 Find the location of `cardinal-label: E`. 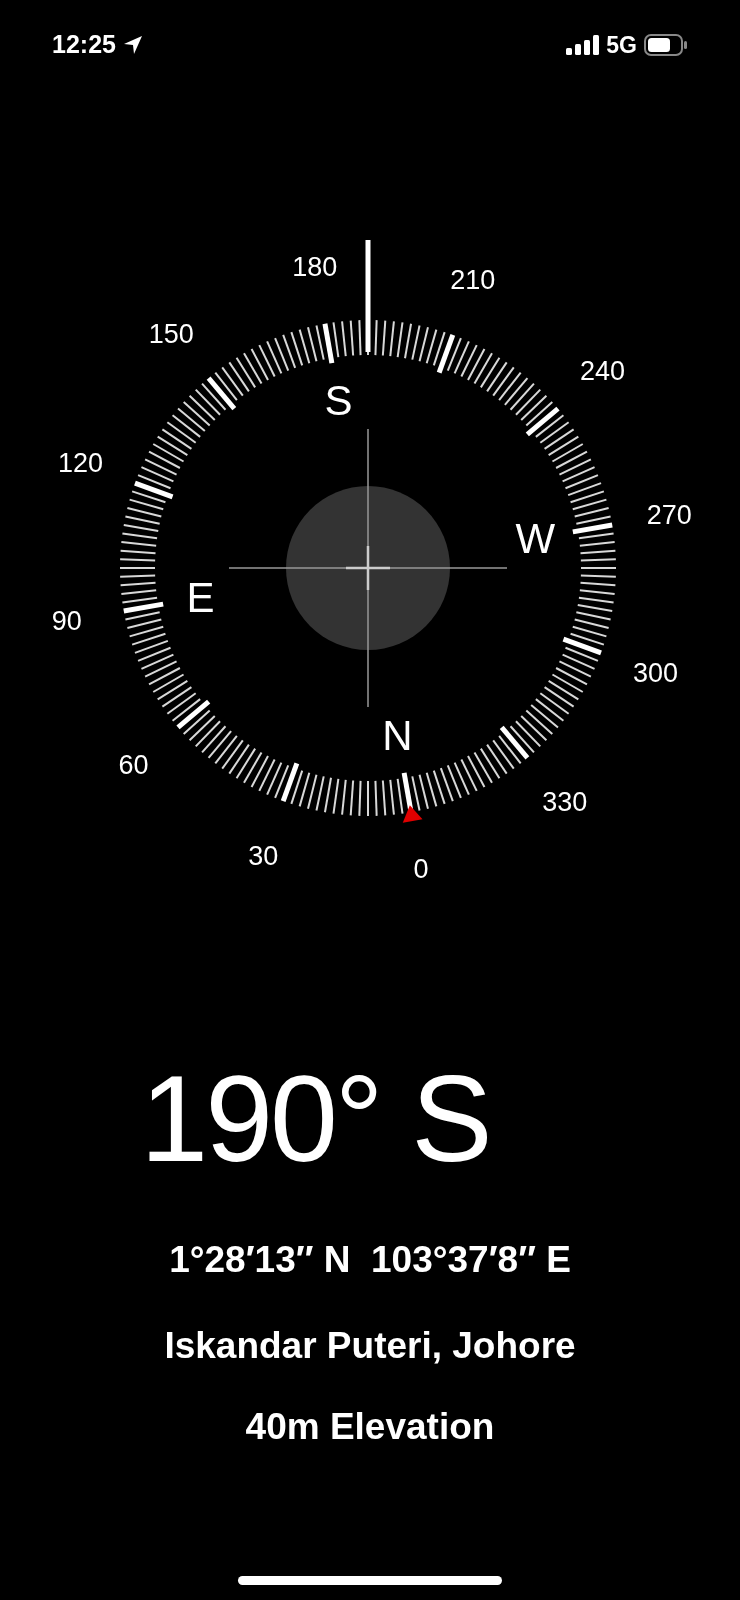

cardinal-label: E is located at coordinates (200, 597).